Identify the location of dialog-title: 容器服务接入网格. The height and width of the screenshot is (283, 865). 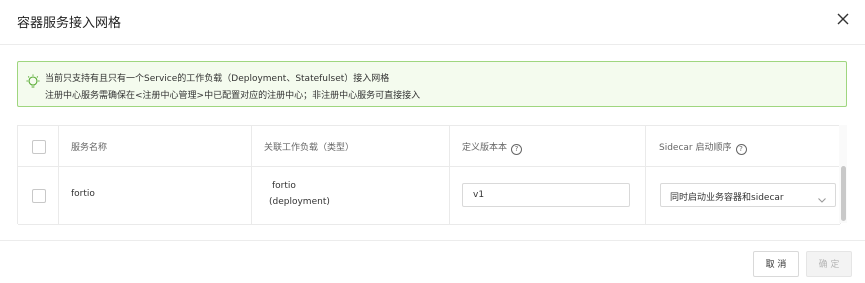
(69, 23).